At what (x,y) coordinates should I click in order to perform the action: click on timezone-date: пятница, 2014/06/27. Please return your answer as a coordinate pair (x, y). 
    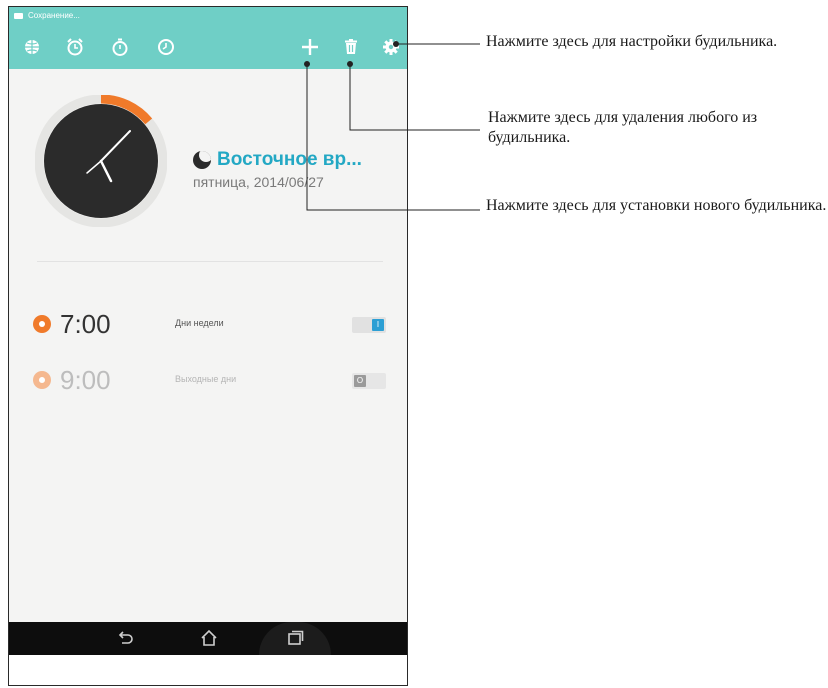
    Looking at the image, I should click on (258, 182).